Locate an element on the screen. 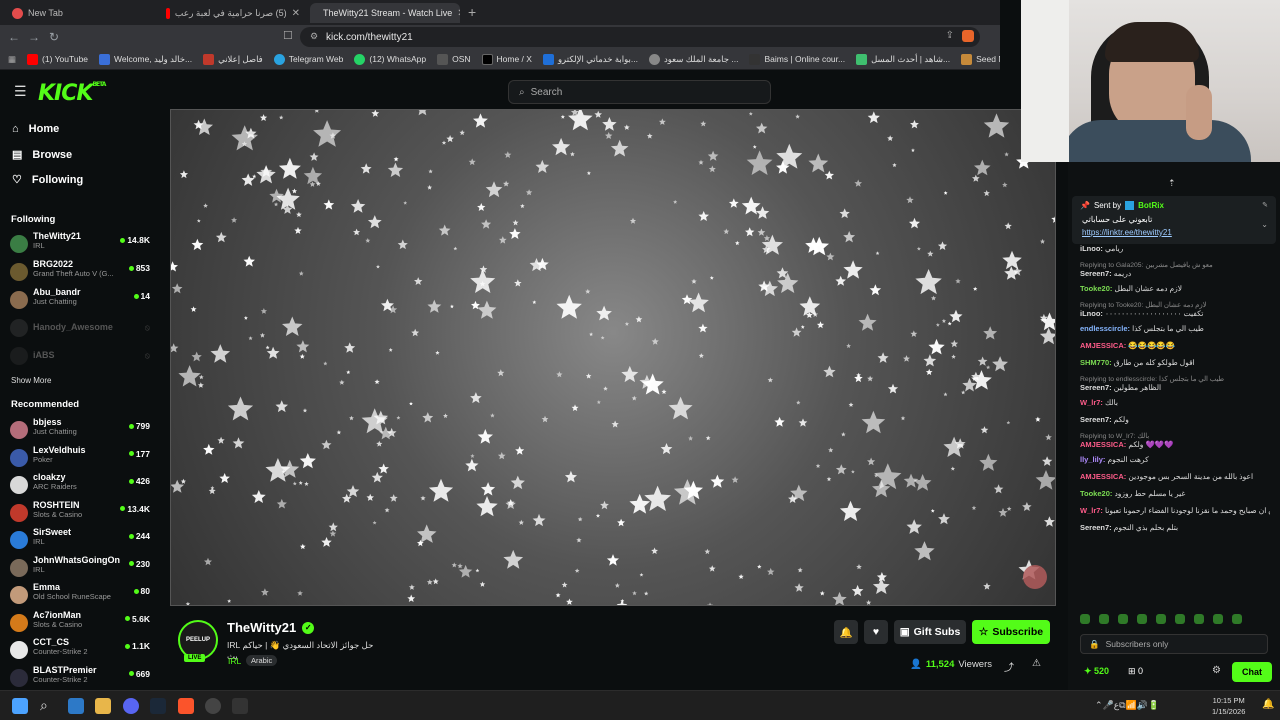  follow-heart-button: ♥ is located at coordinates (876, 632).